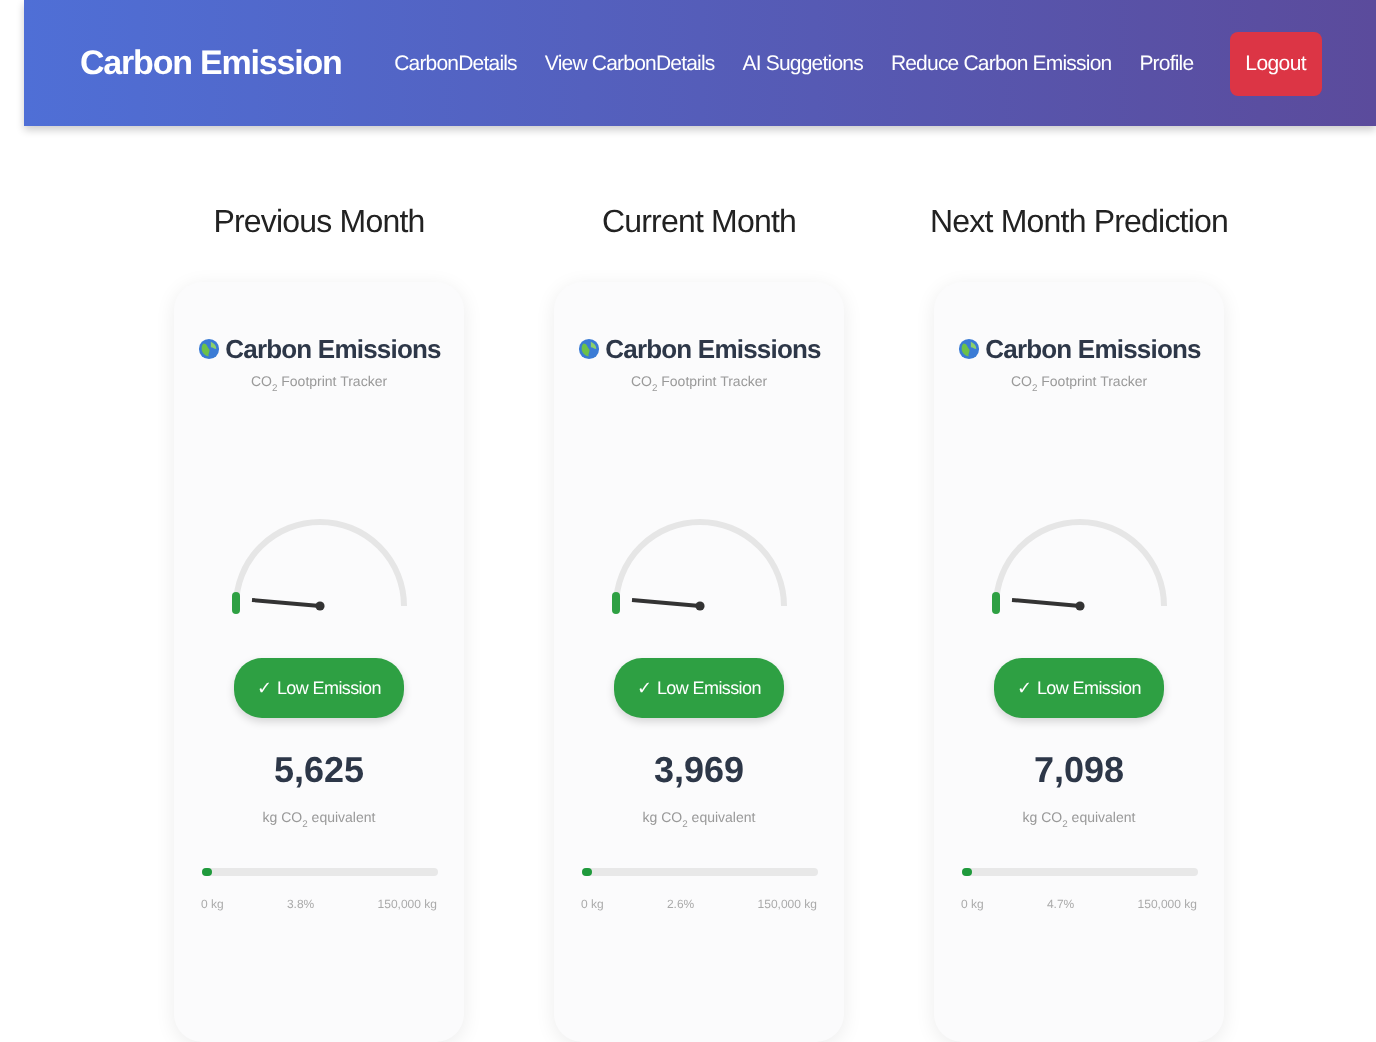  Describe the element at coordinates (699, 771) in the screenshot. I see `emission-value: 3,969` at that location.